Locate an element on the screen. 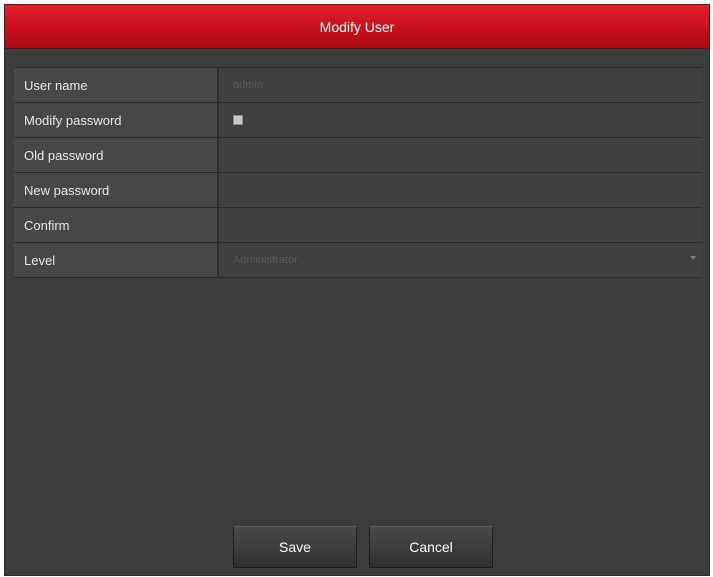 The width and height of the screenshot is (713, 577). new-password-cell is located at coordinates (460, 190).